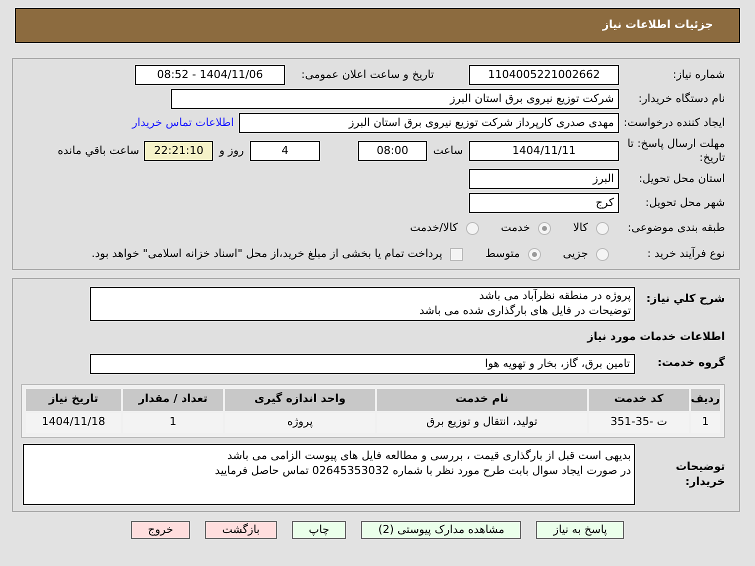 The image size is (755, 566). Describe the element at coordinates (575, 254) in the screenshot. I see `field-label: جزیی` at that location.